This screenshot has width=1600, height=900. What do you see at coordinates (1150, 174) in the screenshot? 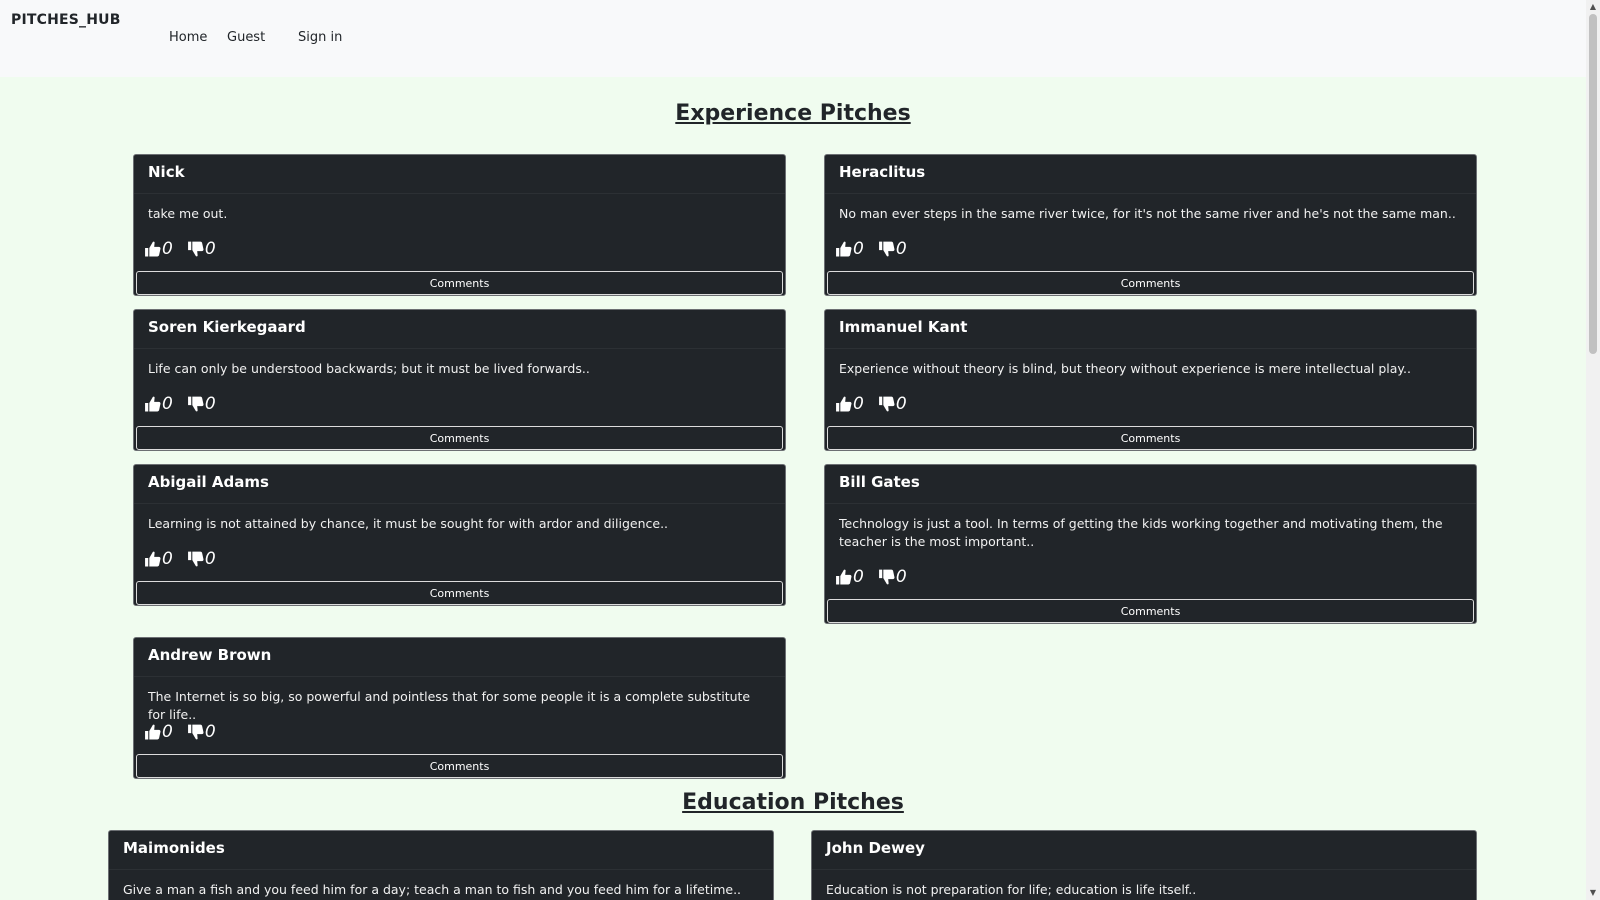
I see `pitch-author: Heraclitus` at bounding box center [1150, 174].